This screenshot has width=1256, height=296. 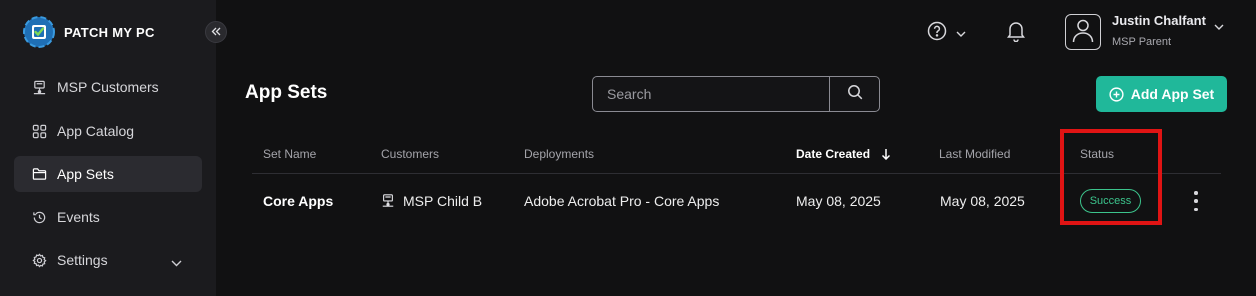 I want to click on column-header-label: Date Created, so click(x=833, y=154).